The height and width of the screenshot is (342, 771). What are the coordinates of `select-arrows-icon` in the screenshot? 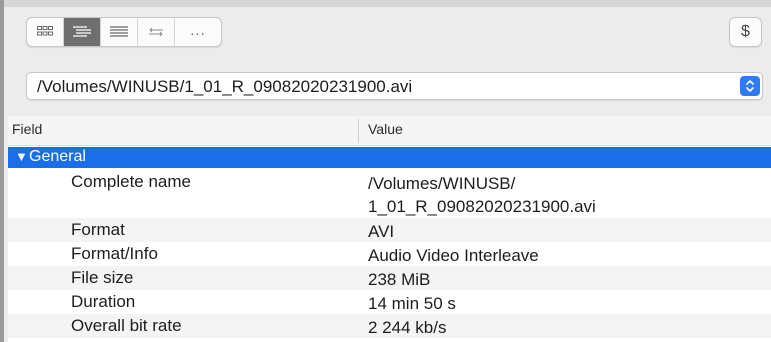 It's located at (750, 86).